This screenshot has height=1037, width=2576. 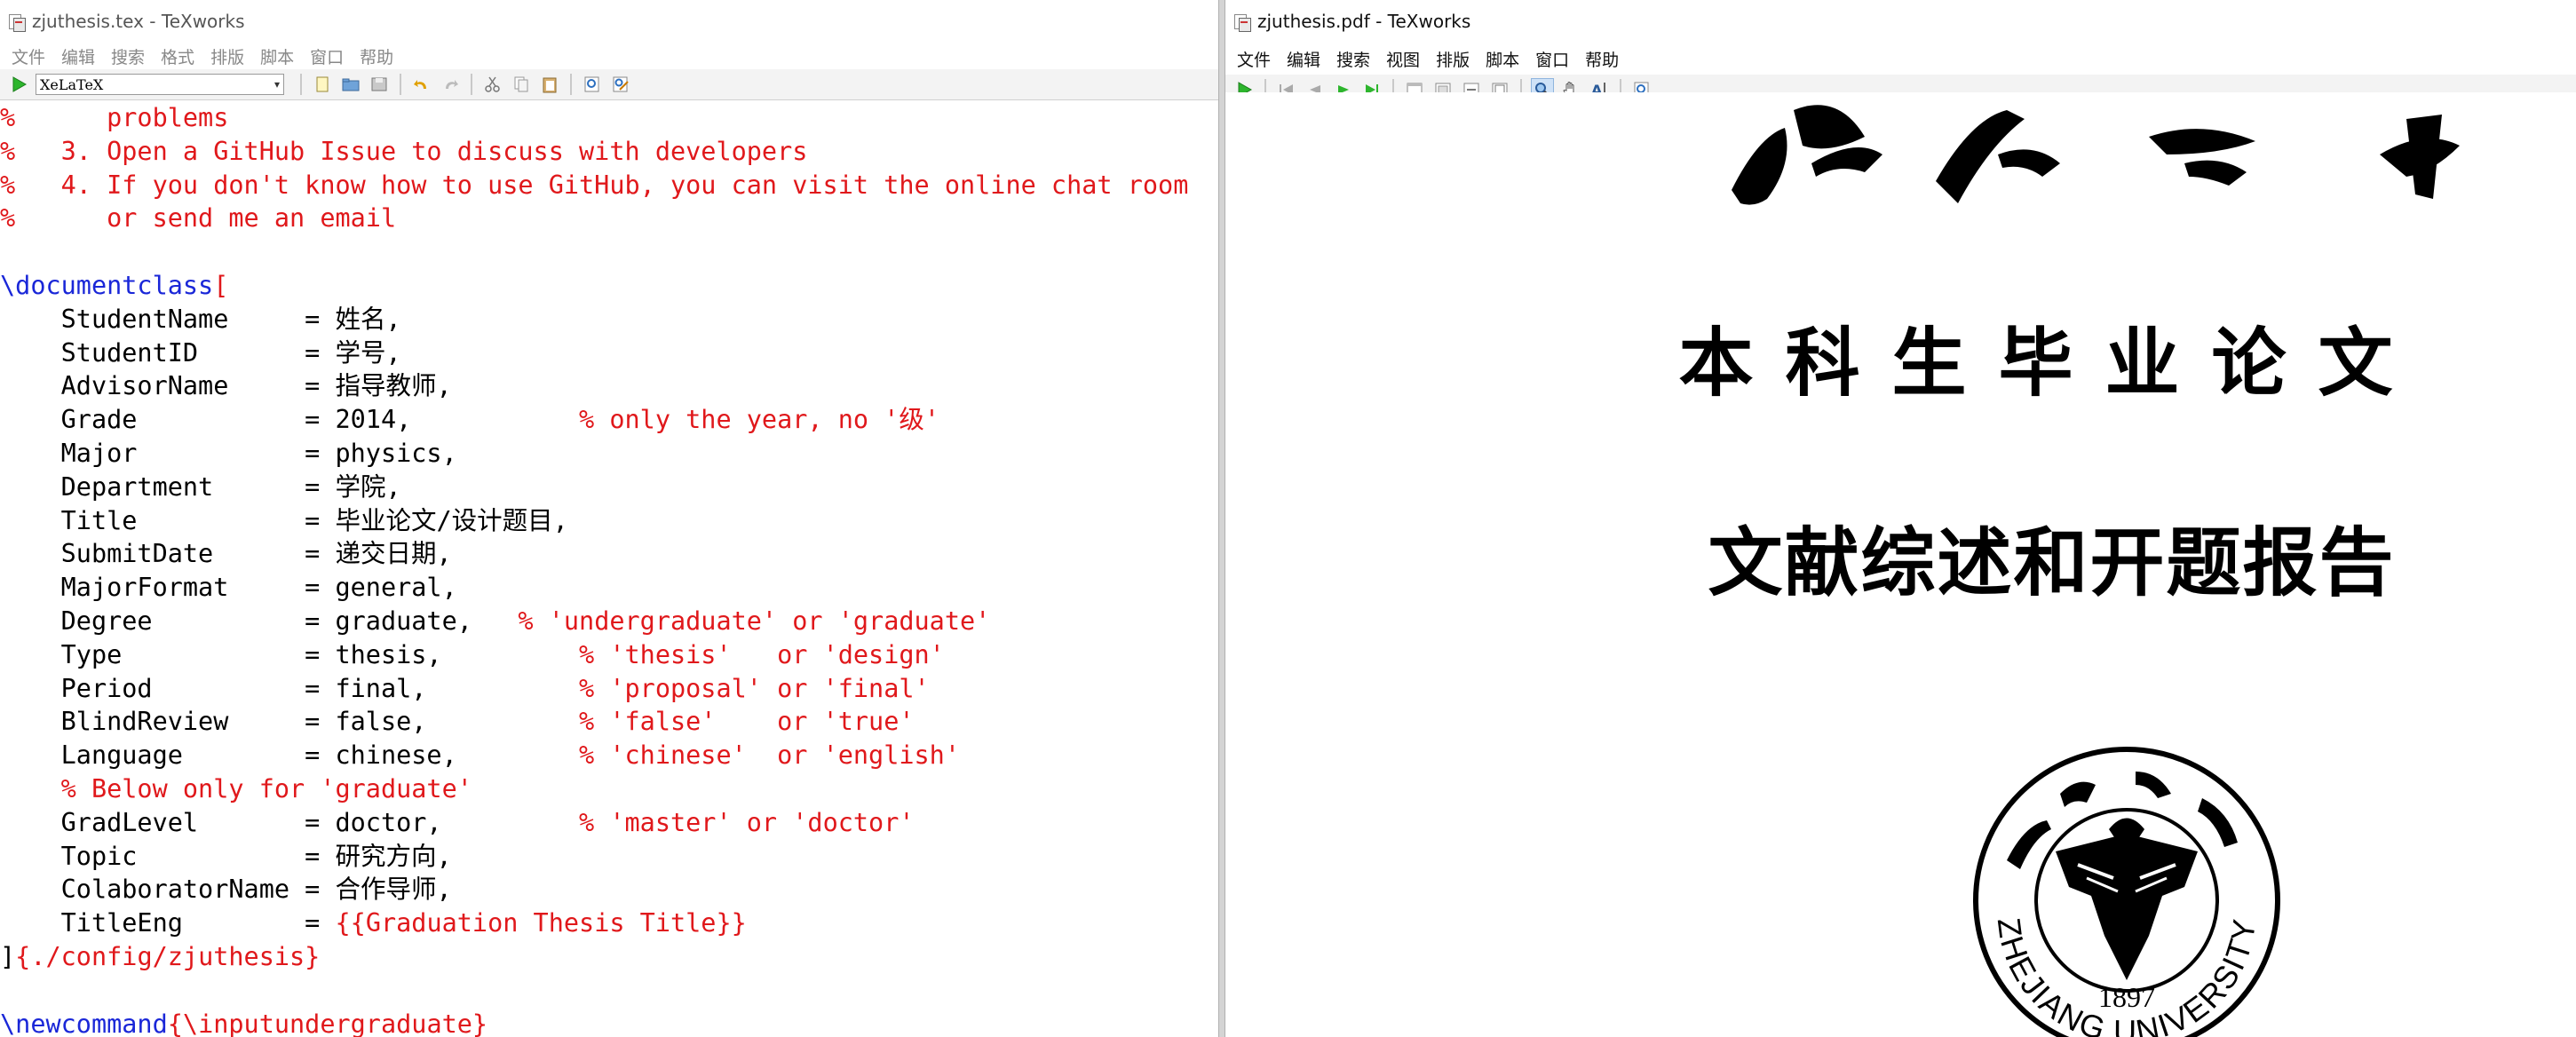 What do you see at coordinates (609, 923) in the screenshot?
I see `code-line: TitleEng = {{Graduation Thesis Title}}` at bounding box center [609, 923].